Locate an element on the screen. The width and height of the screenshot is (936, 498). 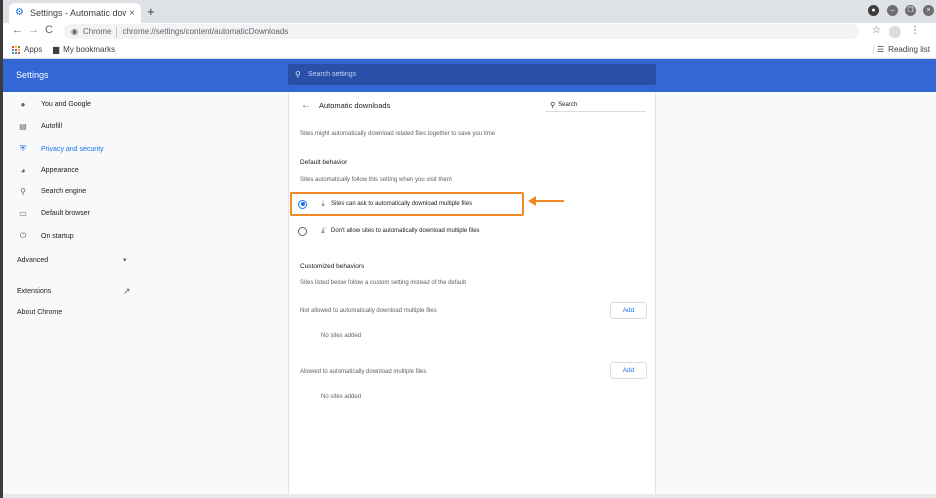
page-search-input: ⚲ Search is located at coordinates (596, 105).